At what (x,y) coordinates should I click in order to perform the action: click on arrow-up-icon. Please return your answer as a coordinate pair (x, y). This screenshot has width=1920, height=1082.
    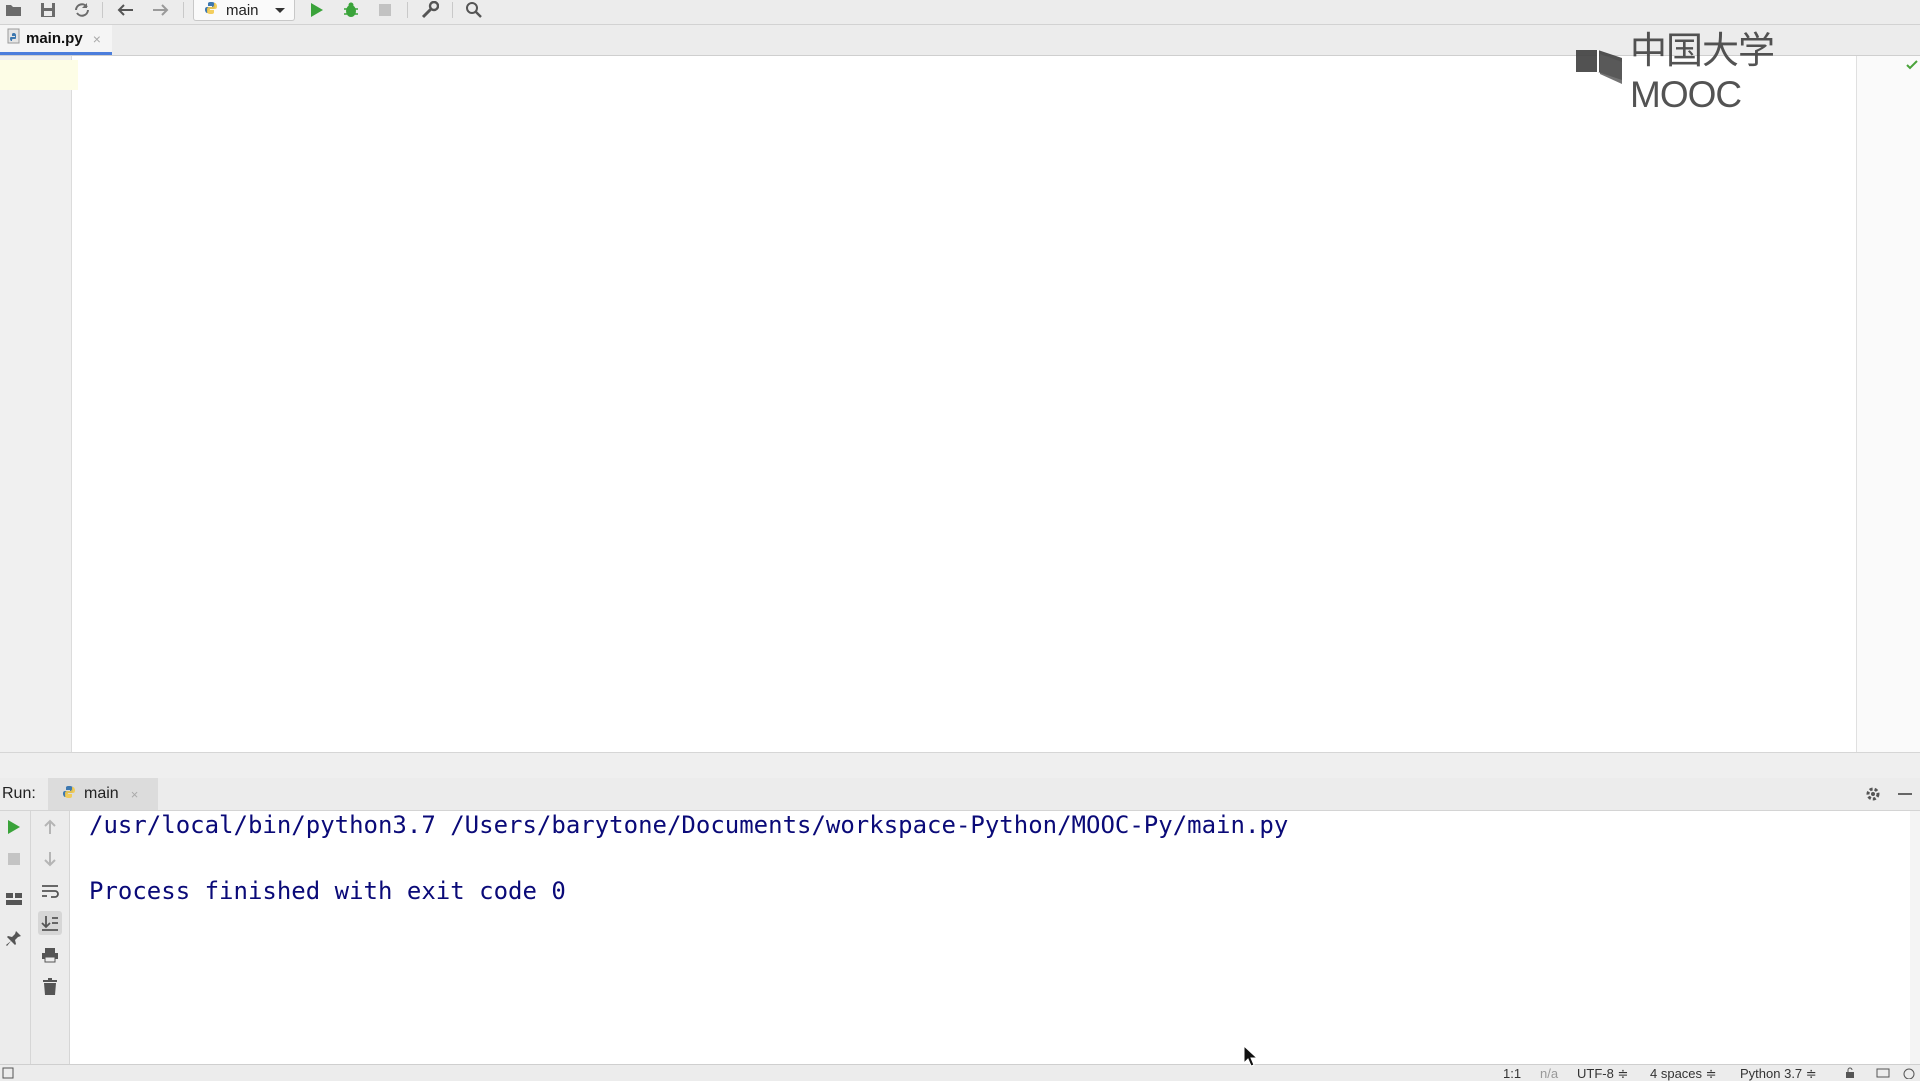
    Looking at the image, I should click on (50, 827).